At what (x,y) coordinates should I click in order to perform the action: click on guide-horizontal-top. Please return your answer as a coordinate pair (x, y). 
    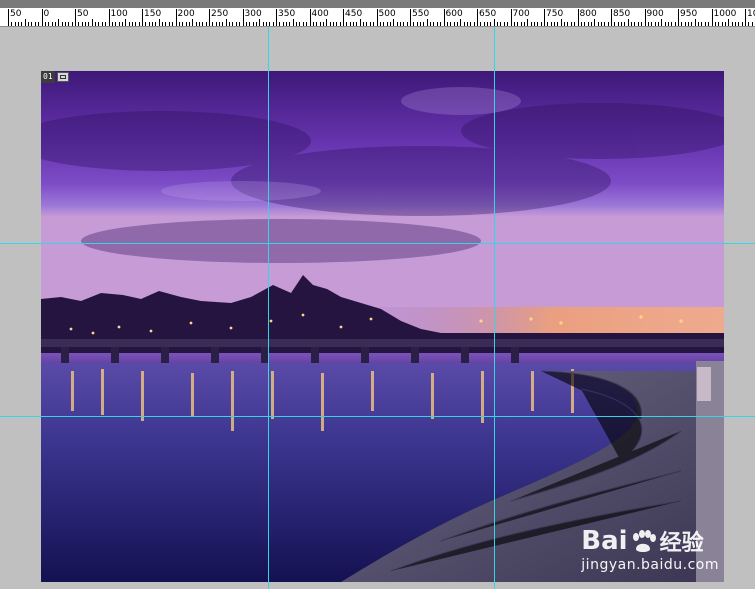
    Looking at the image, I should click on (377, 243).